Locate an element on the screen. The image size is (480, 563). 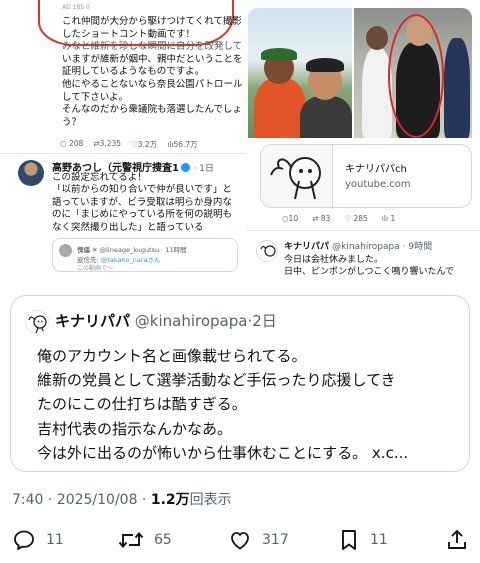
verified-icon is located at coordinates (185, 167).